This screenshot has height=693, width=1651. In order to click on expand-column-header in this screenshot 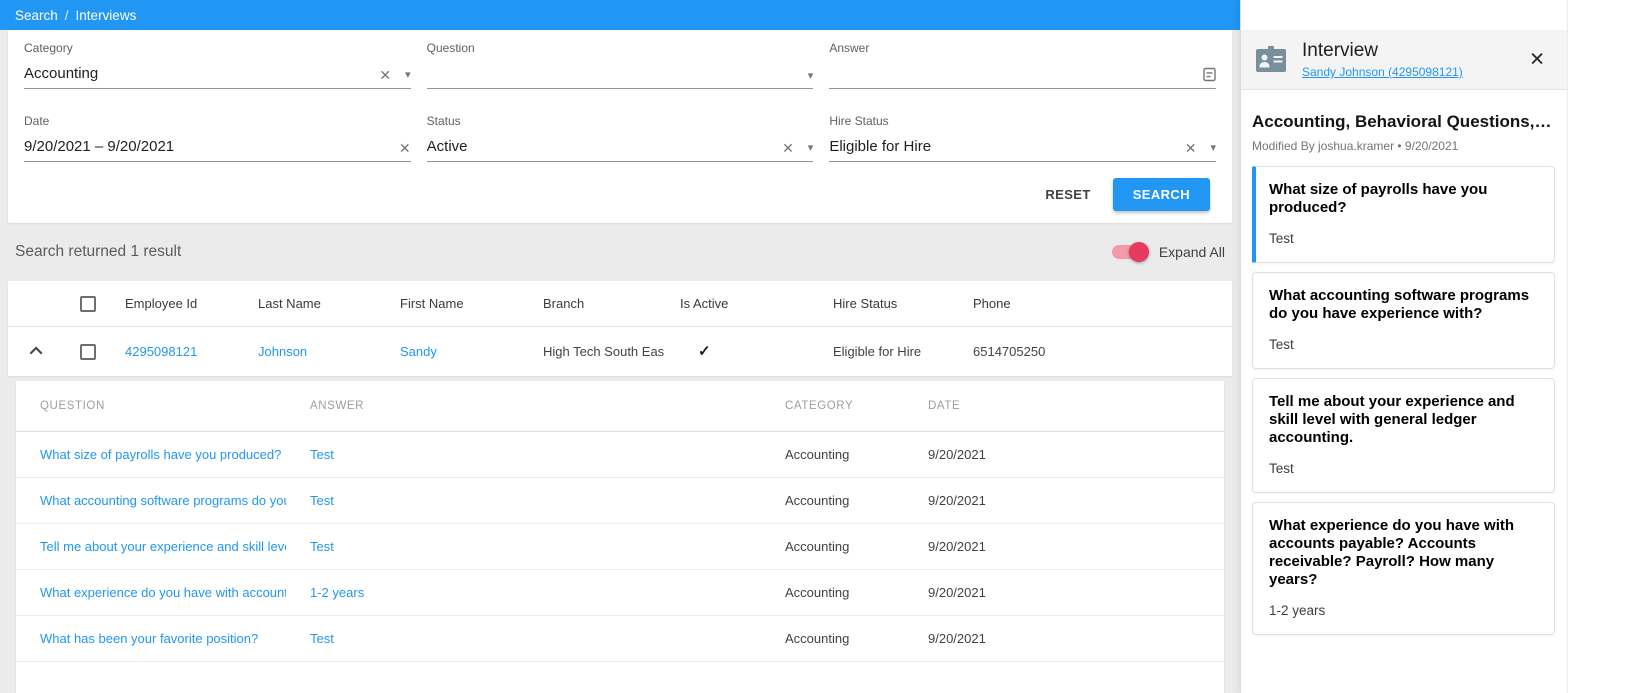, I will do `click(37, 304)`.